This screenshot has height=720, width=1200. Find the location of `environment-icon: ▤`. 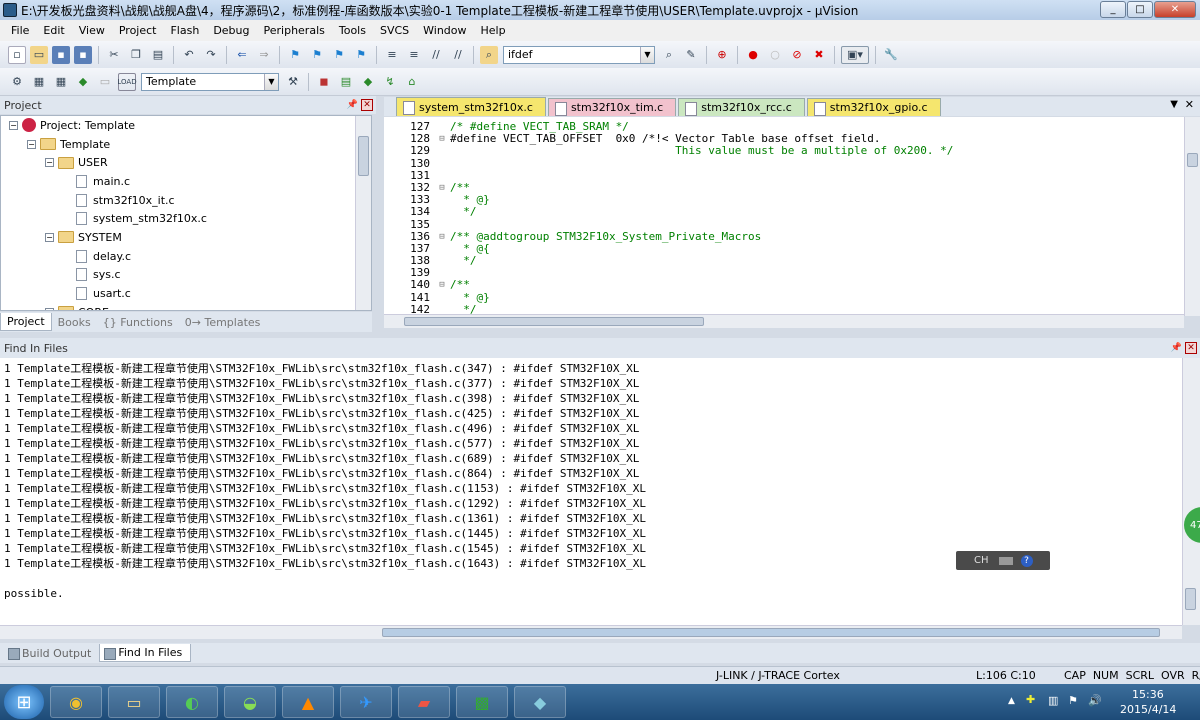

environment-icon: ▤ is located at coordinates (346, 82).